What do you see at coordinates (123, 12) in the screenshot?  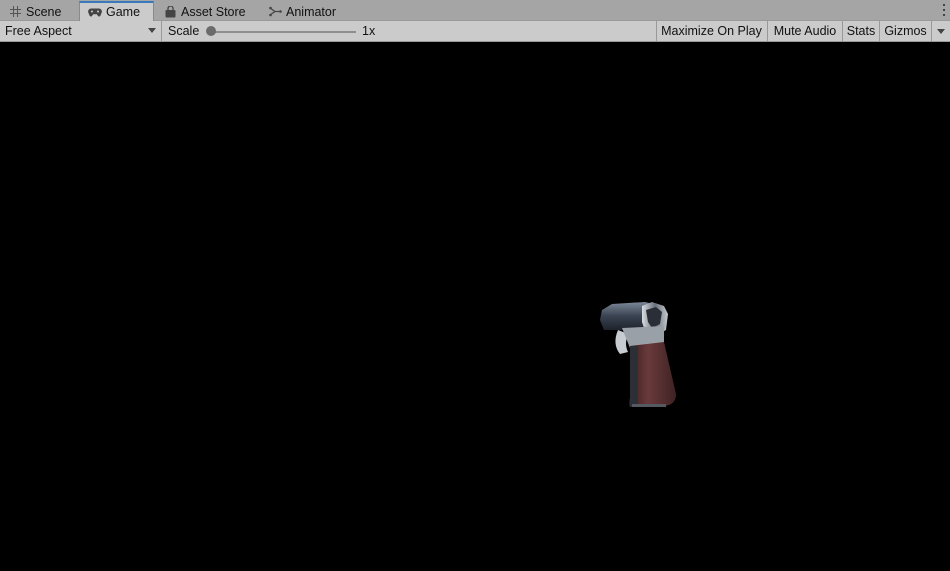 I see `tab-game-label: Game` at bounding box center [123, 12].